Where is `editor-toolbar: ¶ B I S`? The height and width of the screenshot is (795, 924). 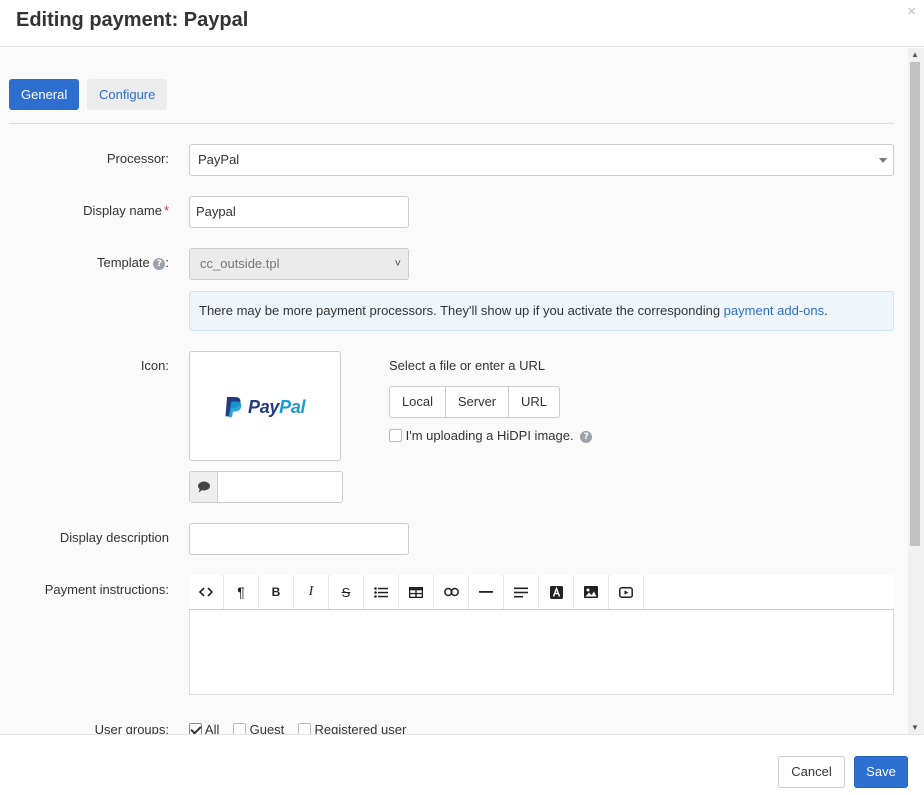 editor-toolbar: ¶ B I S is located at coordinates (541, 592).